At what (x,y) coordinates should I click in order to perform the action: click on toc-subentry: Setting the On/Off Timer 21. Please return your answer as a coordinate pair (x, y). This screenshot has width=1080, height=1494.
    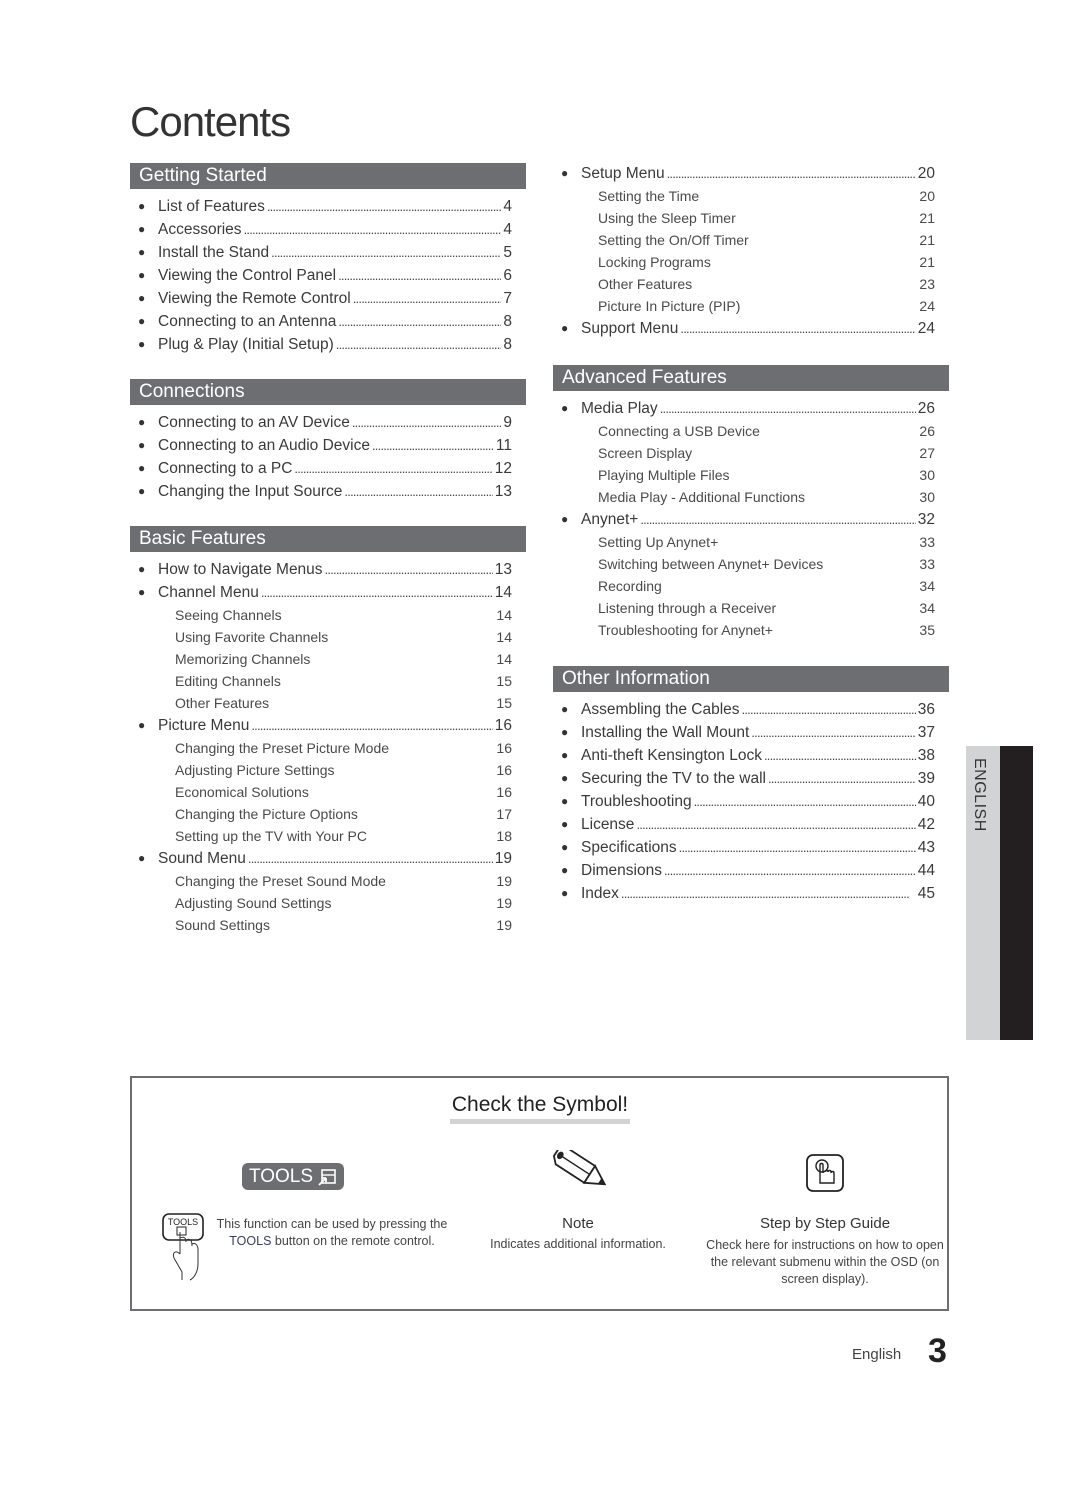
    Looking at the image, I should click on (751, 240).